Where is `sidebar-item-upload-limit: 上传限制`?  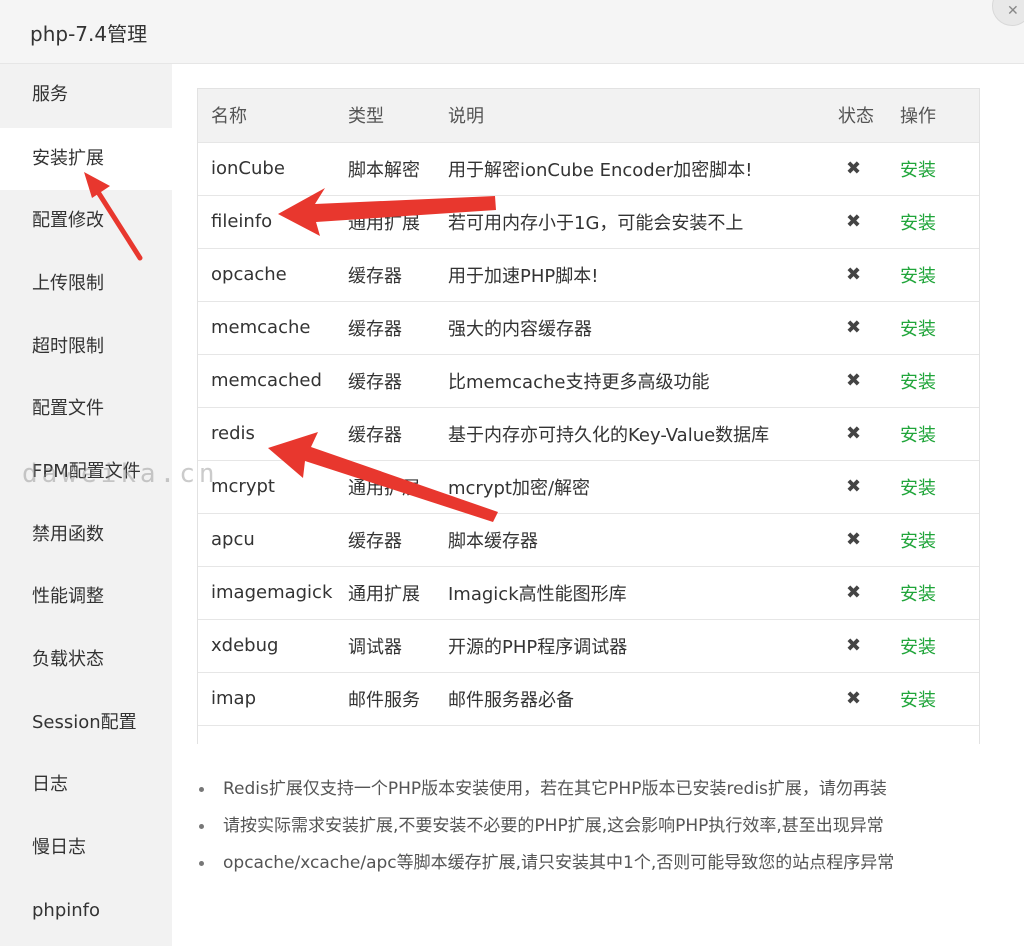 sidebar-item-upload-limit: 上传限制 is located at coordinates (86, 284).